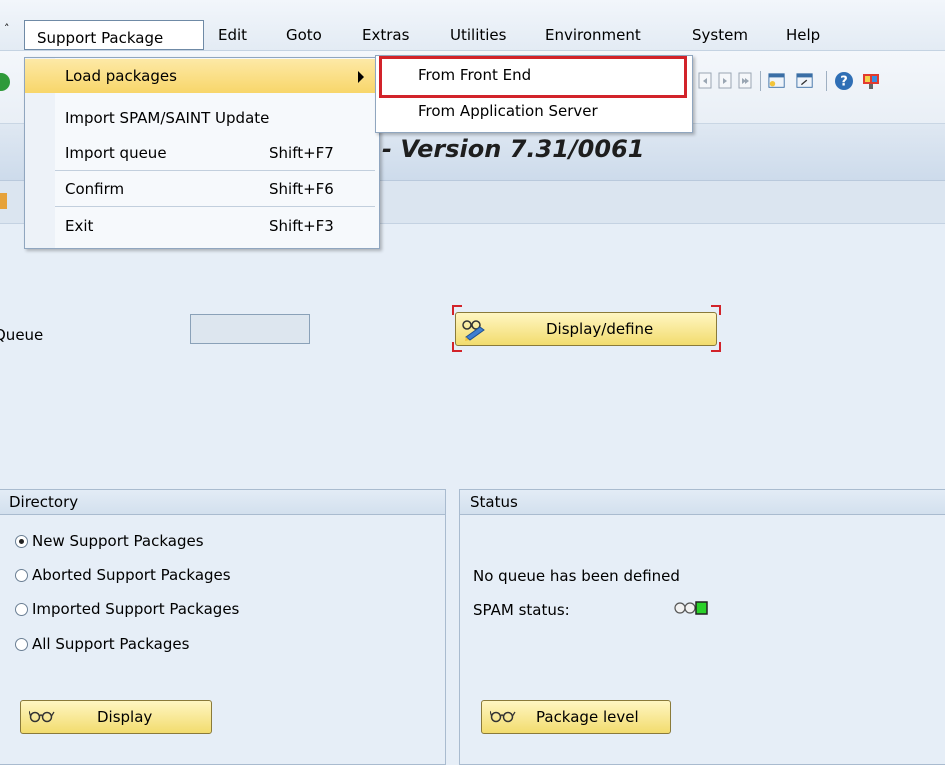  What do you see at coordinates (725, 81) in the screenshot?
I see `page-next-icon` at bounding box center [725, 81].